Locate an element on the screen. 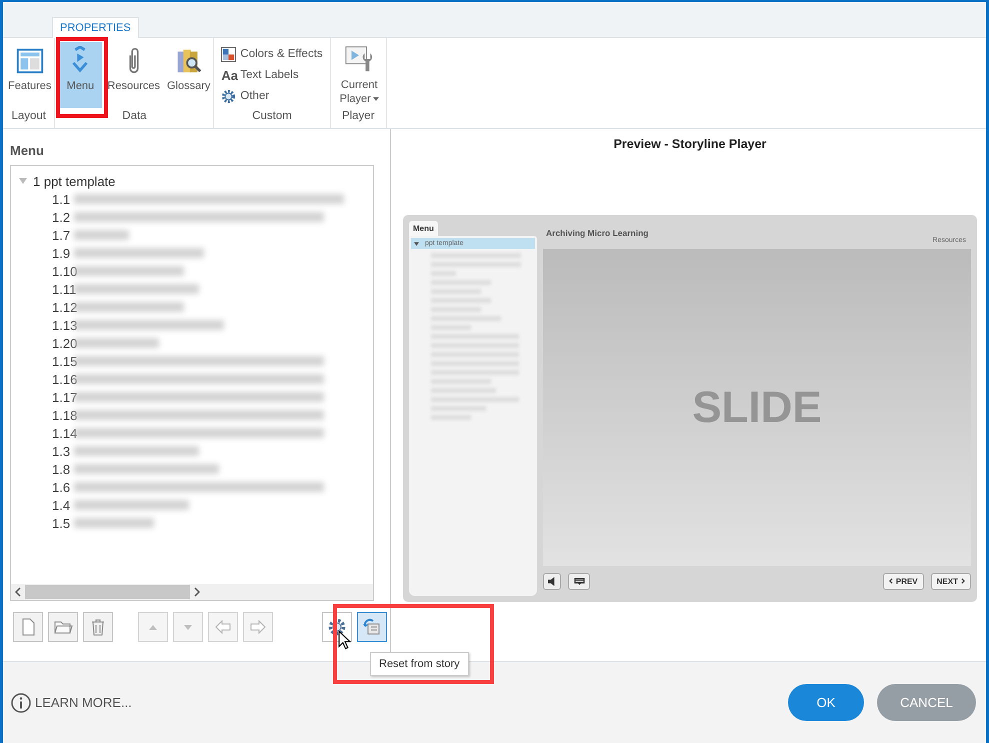 This screenshot has width=989, height=743. ribbon-button: Features is located at coordinates (30, 75).